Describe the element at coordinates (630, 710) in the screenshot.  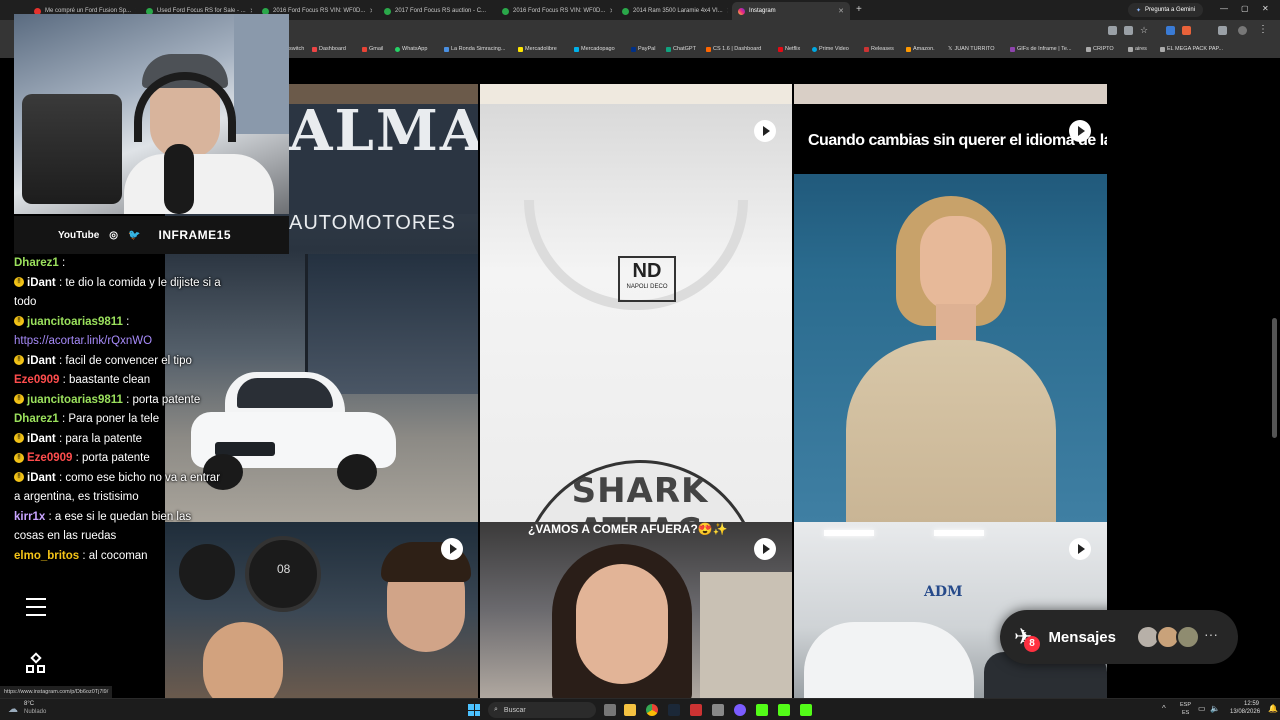
I see `file-explorer-icon` at that location.